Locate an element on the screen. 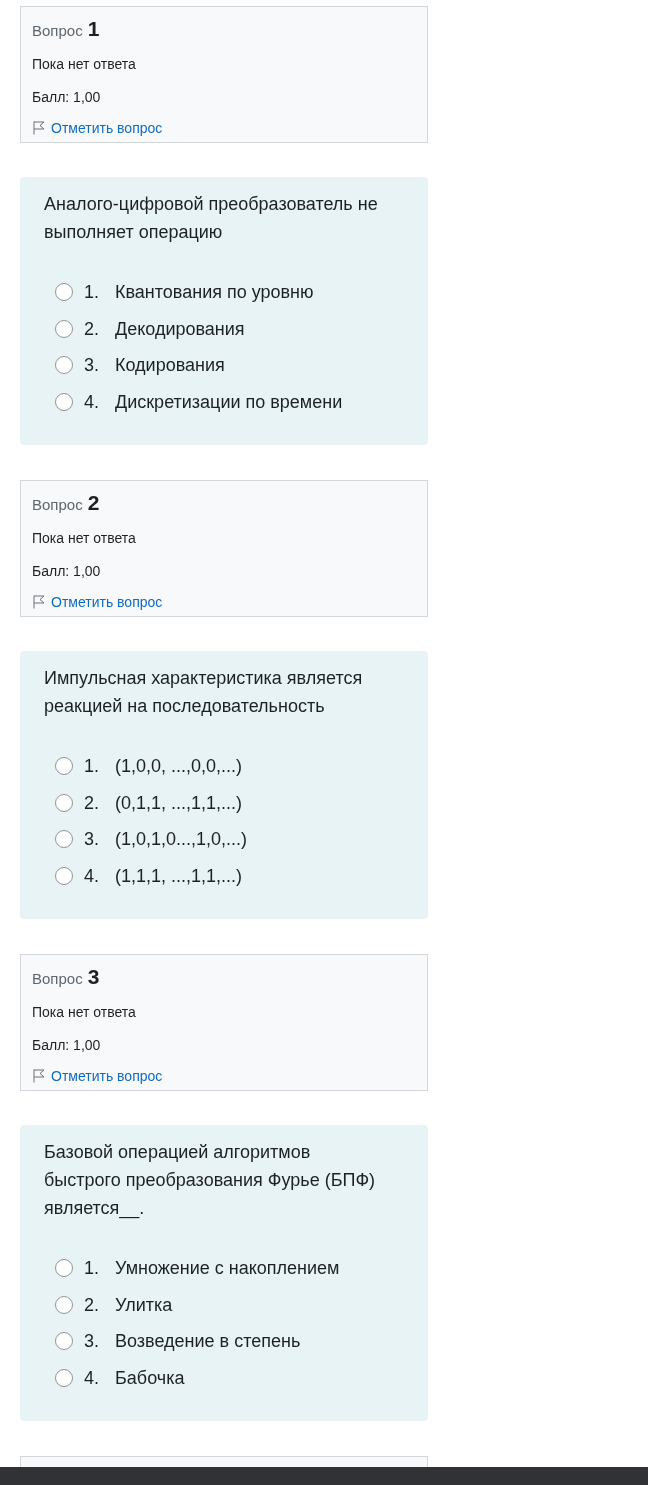 This screenshot has height=1485, width=648. question-number: 3 is located at coordinates (93, 977).